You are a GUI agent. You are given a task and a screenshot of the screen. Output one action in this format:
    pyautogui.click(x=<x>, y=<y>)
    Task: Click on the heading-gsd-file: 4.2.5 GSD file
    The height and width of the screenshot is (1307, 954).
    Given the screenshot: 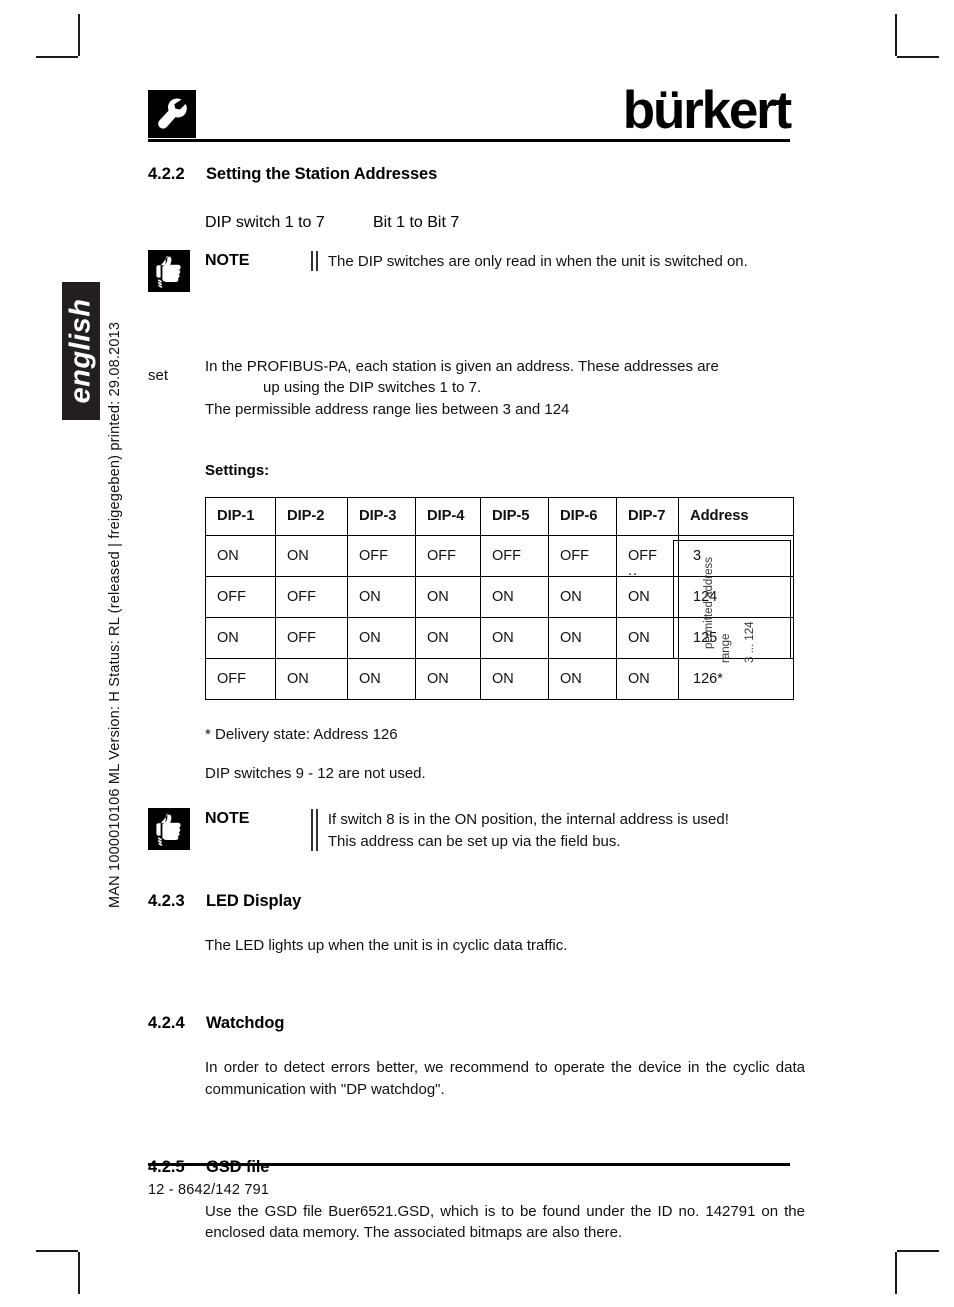 What is the action you would take?
    pyautogui.click(x=469, y=1167)
    